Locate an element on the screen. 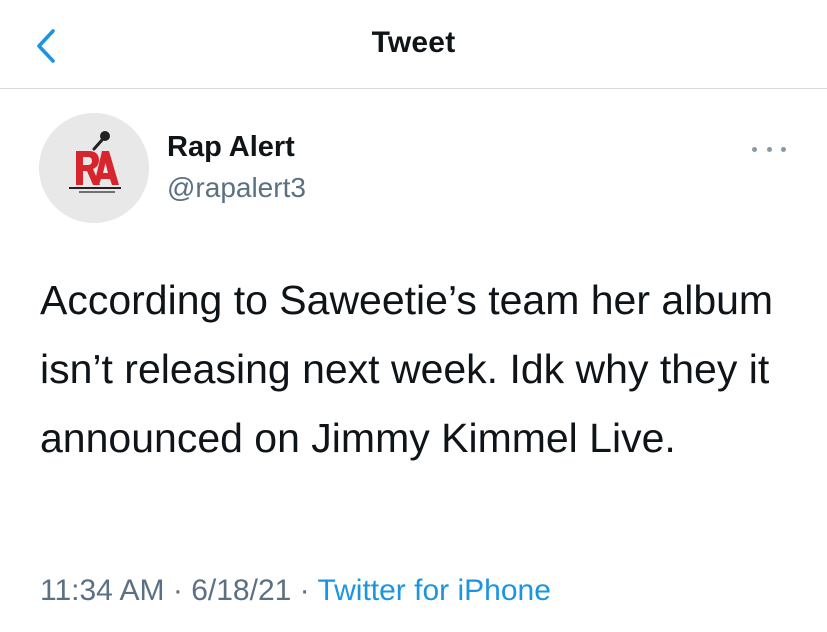 The height and width of the screenshot is (632, 827). tweet-date: 6/18/21 is located at coordinates (241, 590).